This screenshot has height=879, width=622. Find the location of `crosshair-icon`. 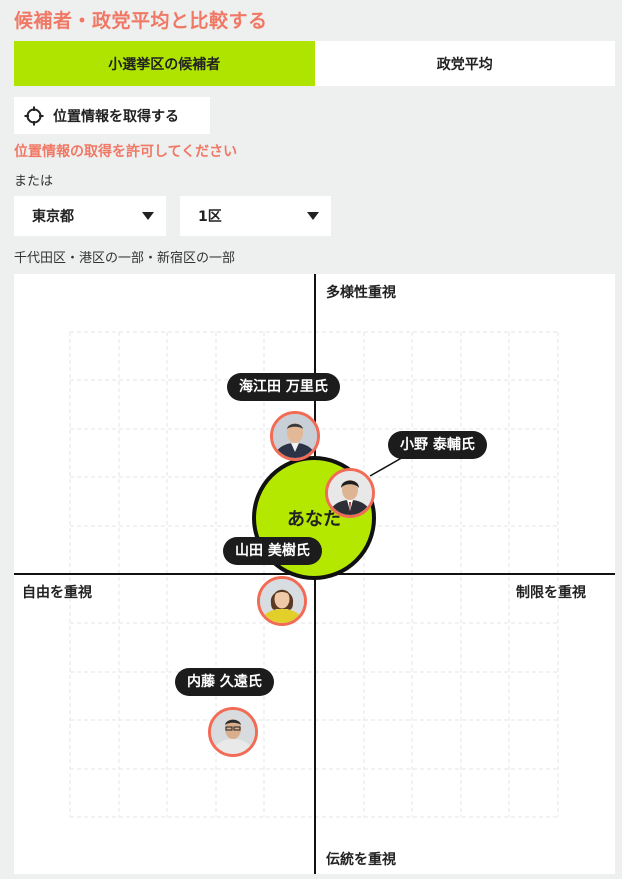

crosshair-icon is located at coordinates (34, 115).